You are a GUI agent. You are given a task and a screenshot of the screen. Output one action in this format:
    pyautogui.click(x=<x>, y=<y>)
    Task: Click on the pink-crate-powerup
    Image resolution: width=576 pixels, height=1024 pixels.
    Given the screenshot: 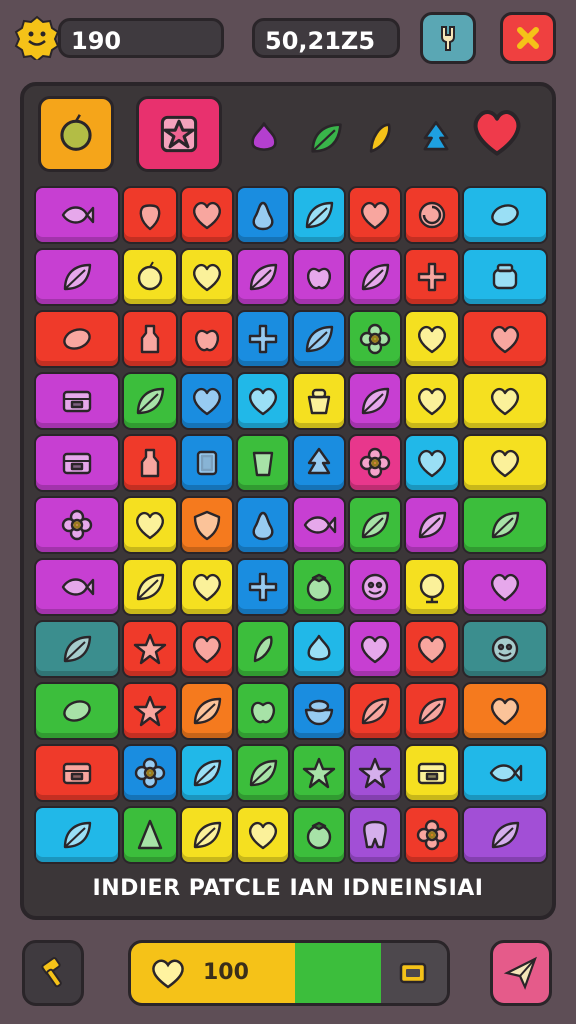 What is the action you would take?
    pyautogui.click(x=179, y=134)
    